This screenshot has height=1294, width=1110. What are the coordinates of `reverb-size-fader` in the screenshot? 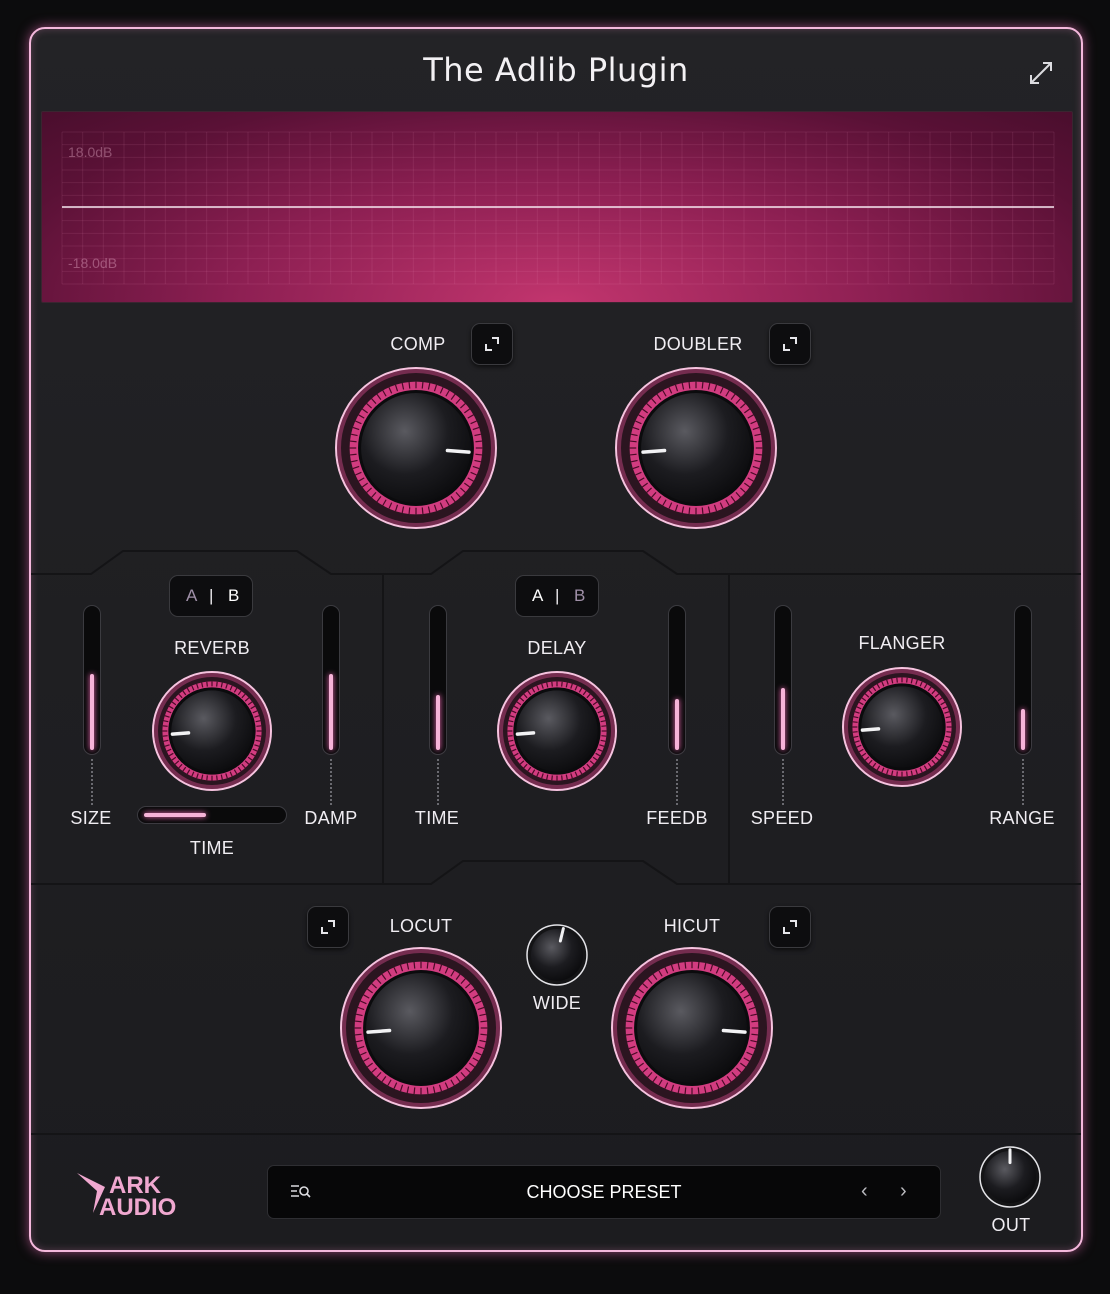 It's located at (92, 680).